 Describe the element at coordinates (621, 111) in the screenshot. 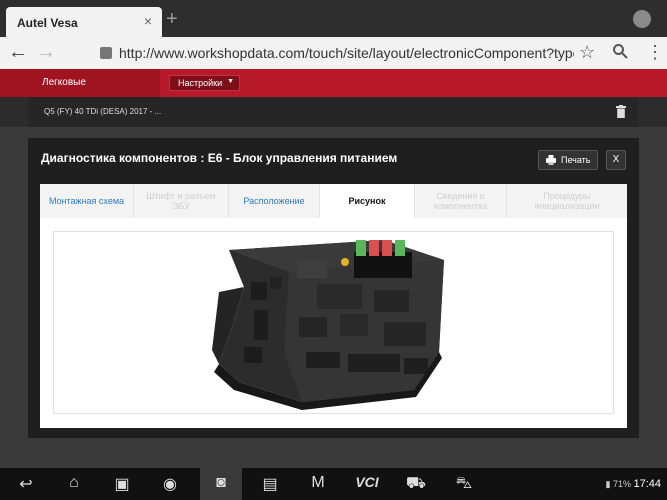

I see `trash-icon` at that location.